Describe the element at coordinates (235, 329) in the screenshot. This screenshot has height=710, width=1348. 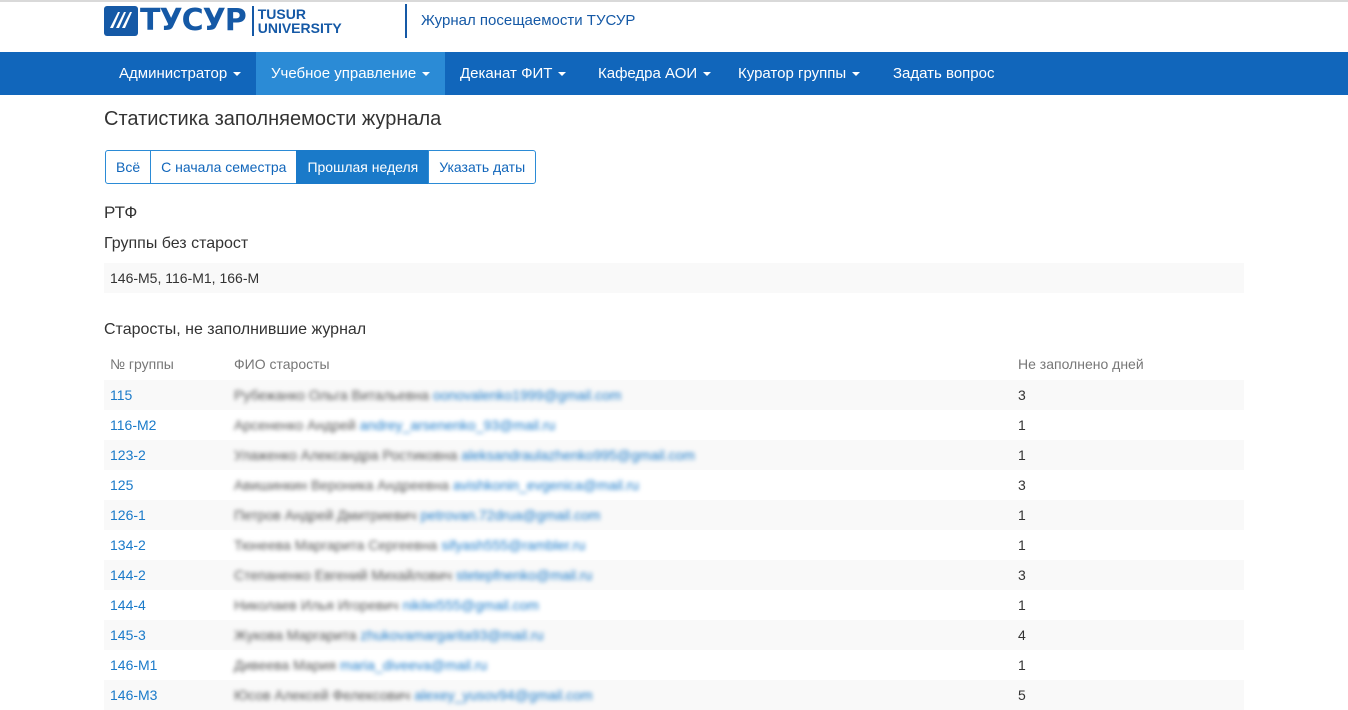
I see `heads-not-filled-title: Старосты, не заполнившие журнал` at that location.